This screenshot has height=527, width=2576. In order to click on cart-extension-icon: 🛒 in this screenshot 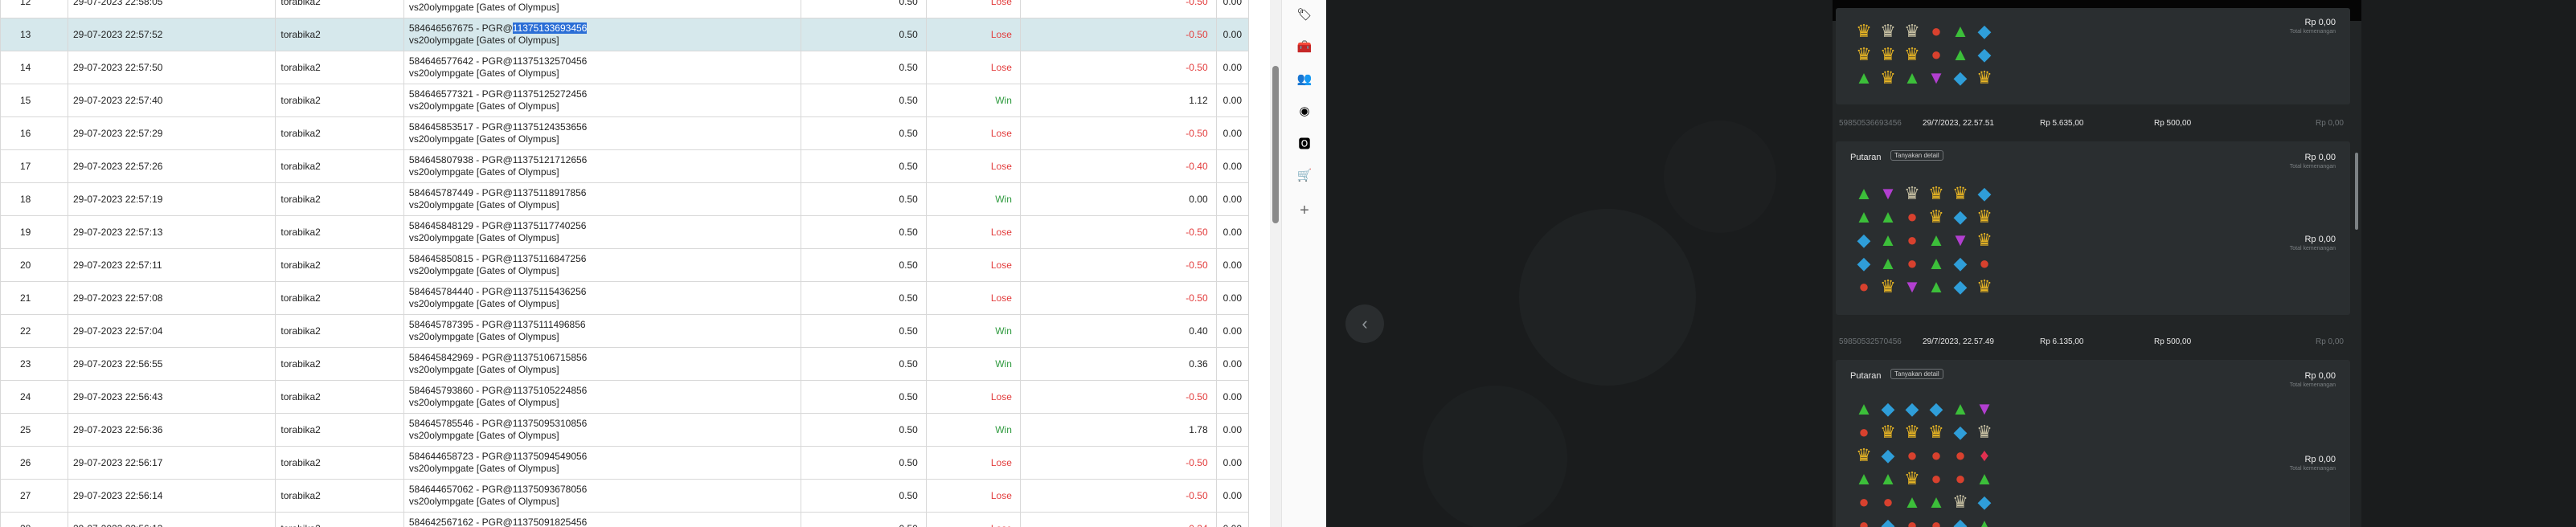, I will do `click(1304, 175)`.